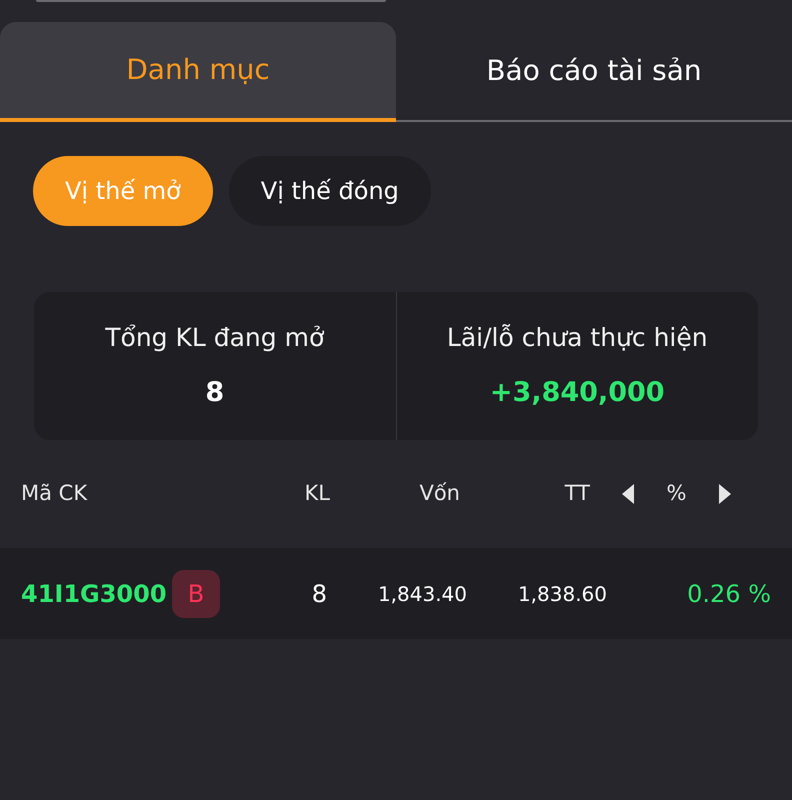  Describe the element at coordinates (439, 494) in the screenshot. I see `column-header: Vốn` at that location.